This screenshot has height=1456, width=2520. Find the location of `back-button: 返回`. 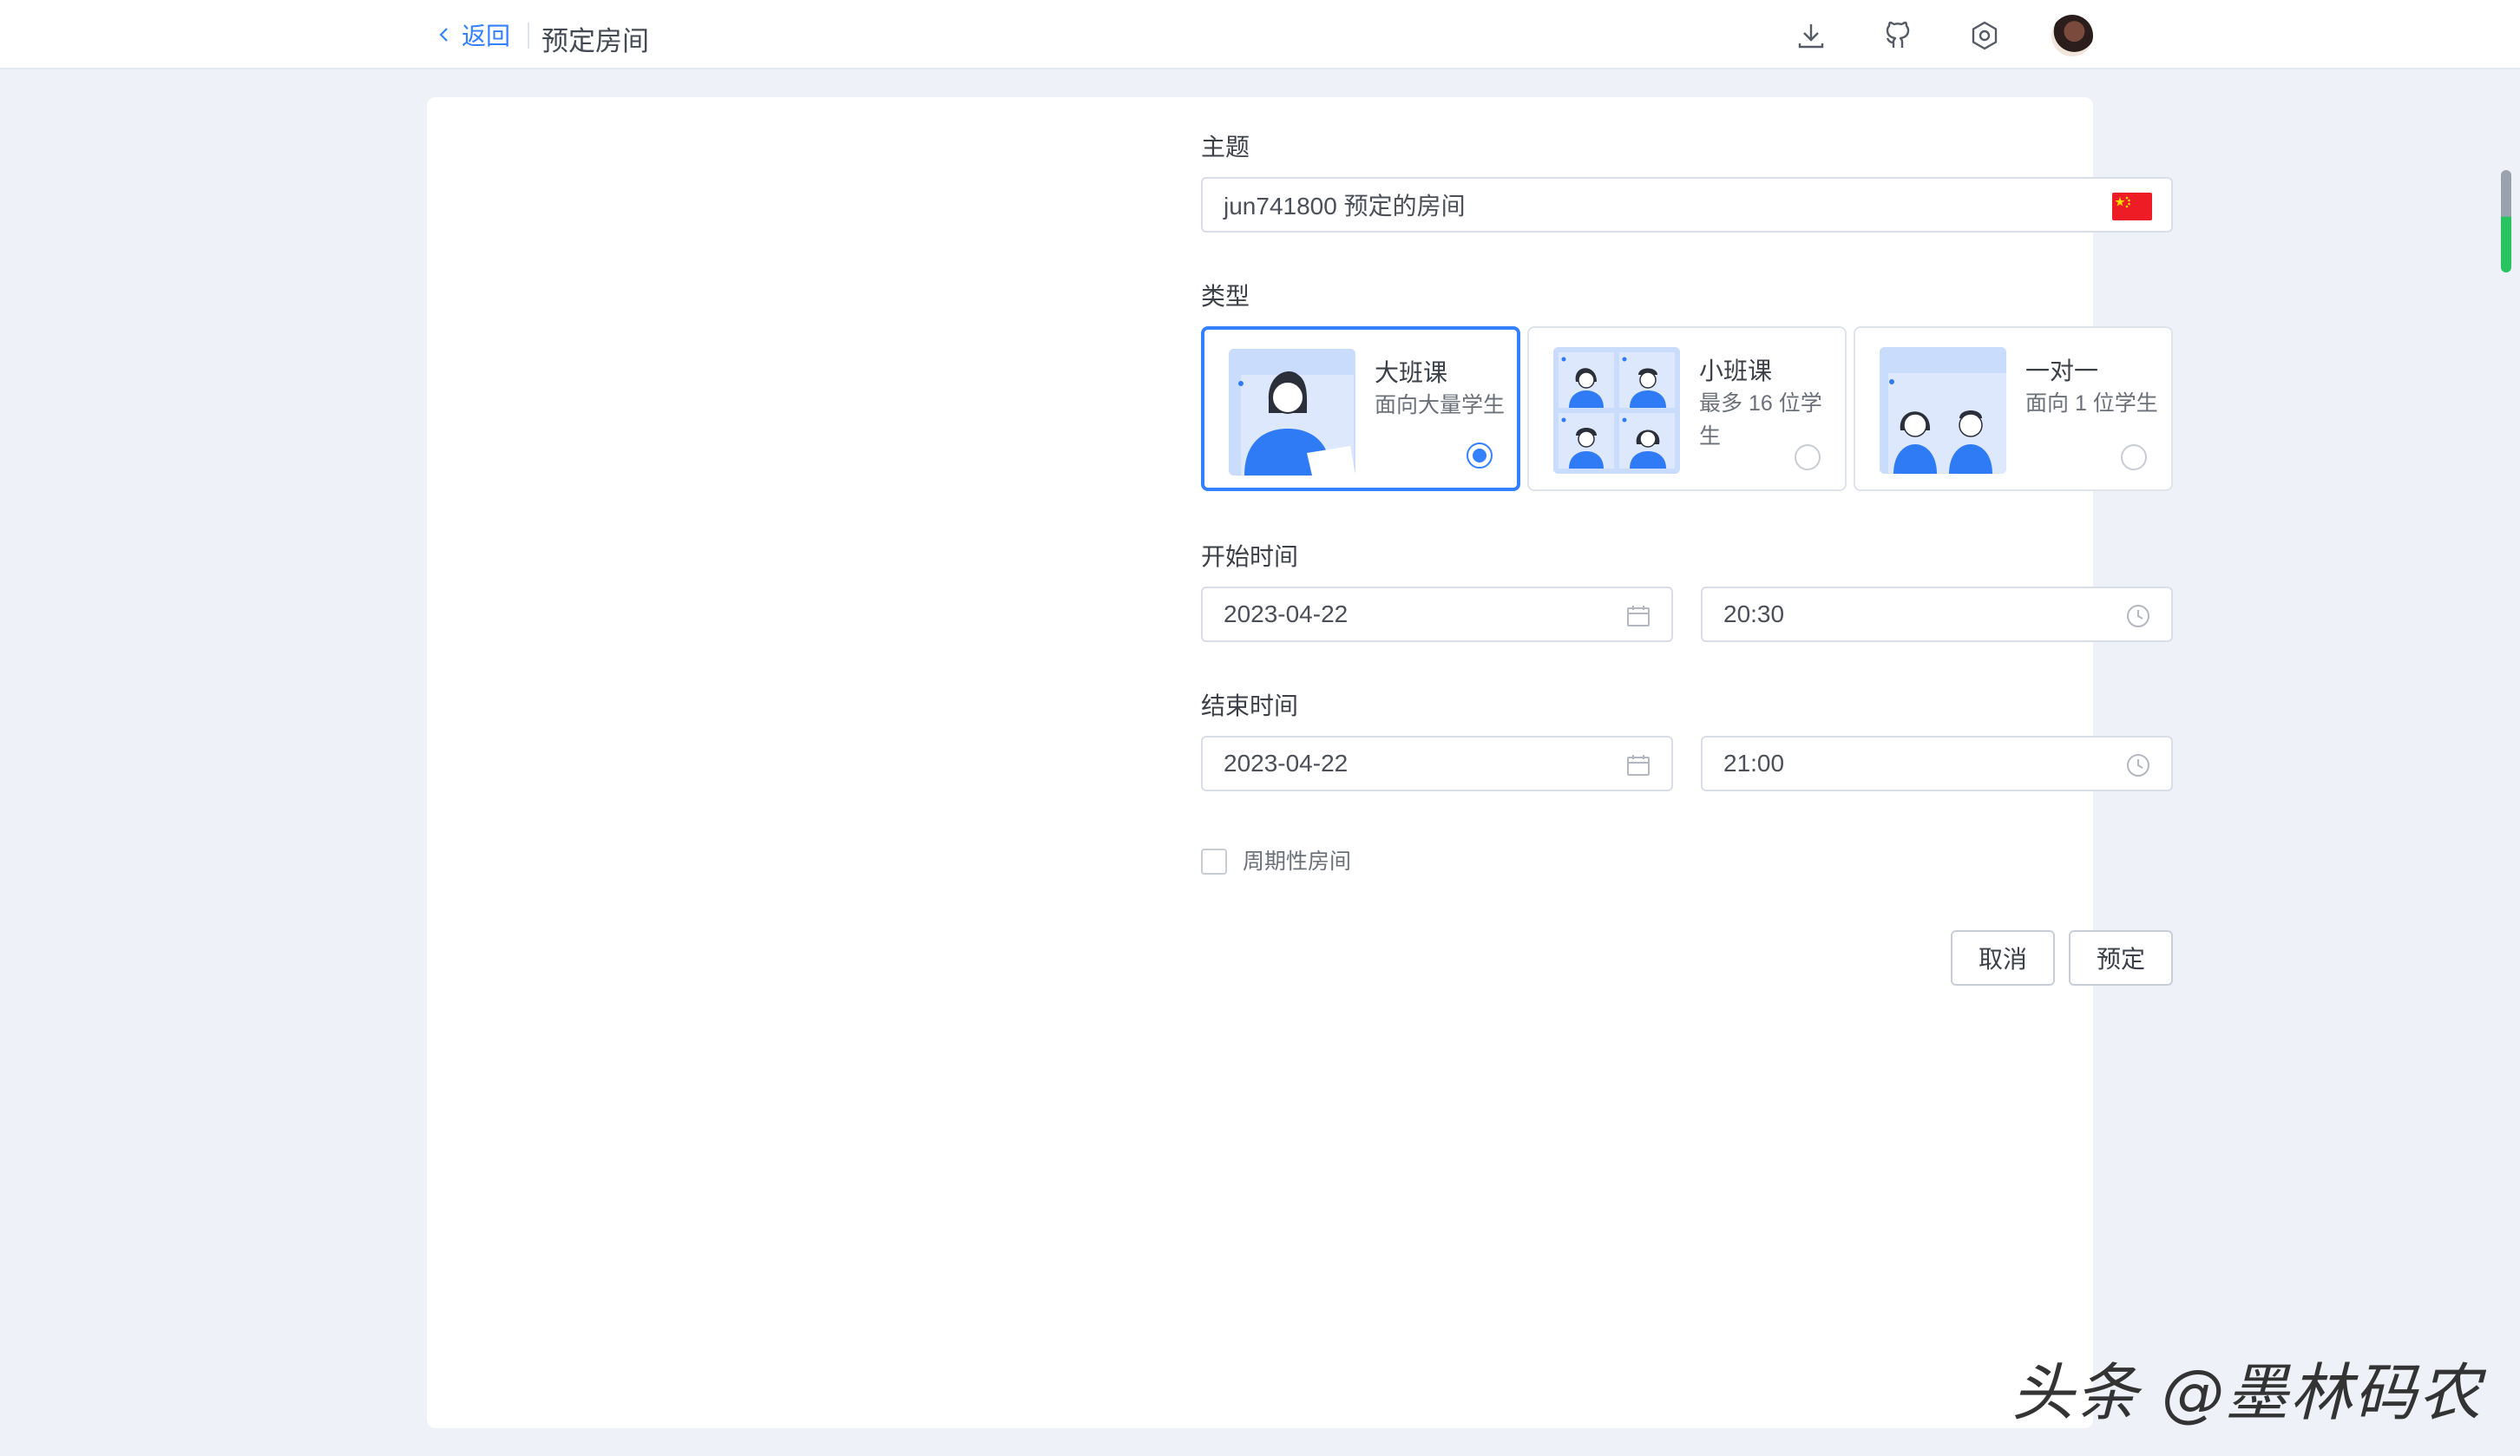

back-button: 返回 is located at coordinates (473, 34).